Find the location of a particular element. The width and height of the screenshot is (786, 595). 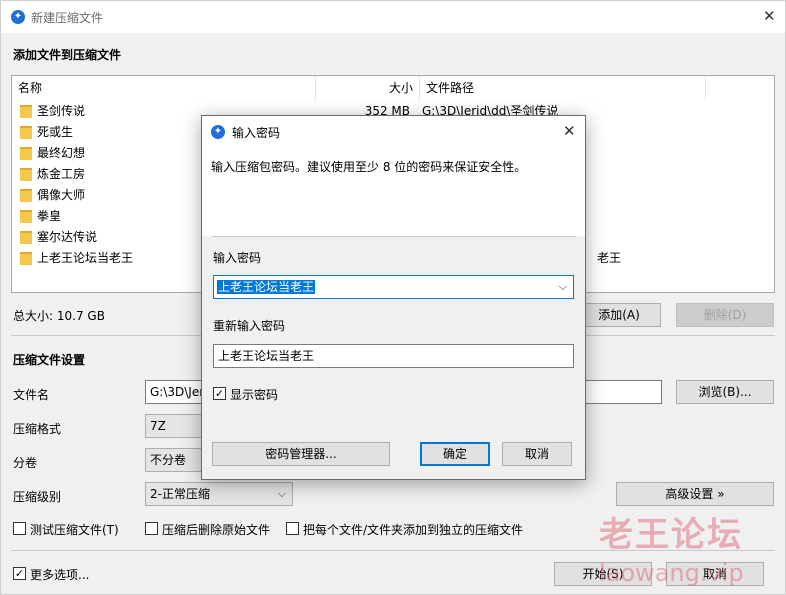

file-name: 偶像大师 is located at coordinates (61, 195).